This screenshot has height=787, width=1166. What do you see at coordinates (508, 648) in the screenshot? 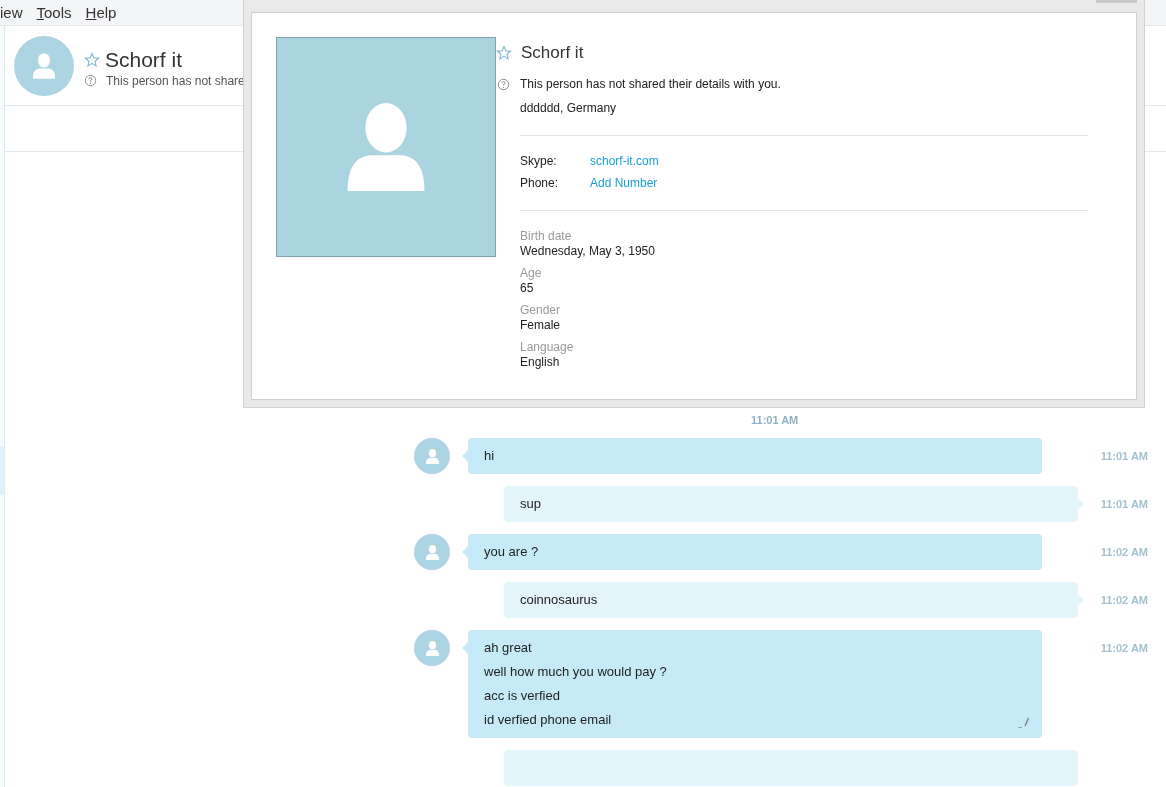
I see `message-text: ah great` at bounding box center [508, 648].